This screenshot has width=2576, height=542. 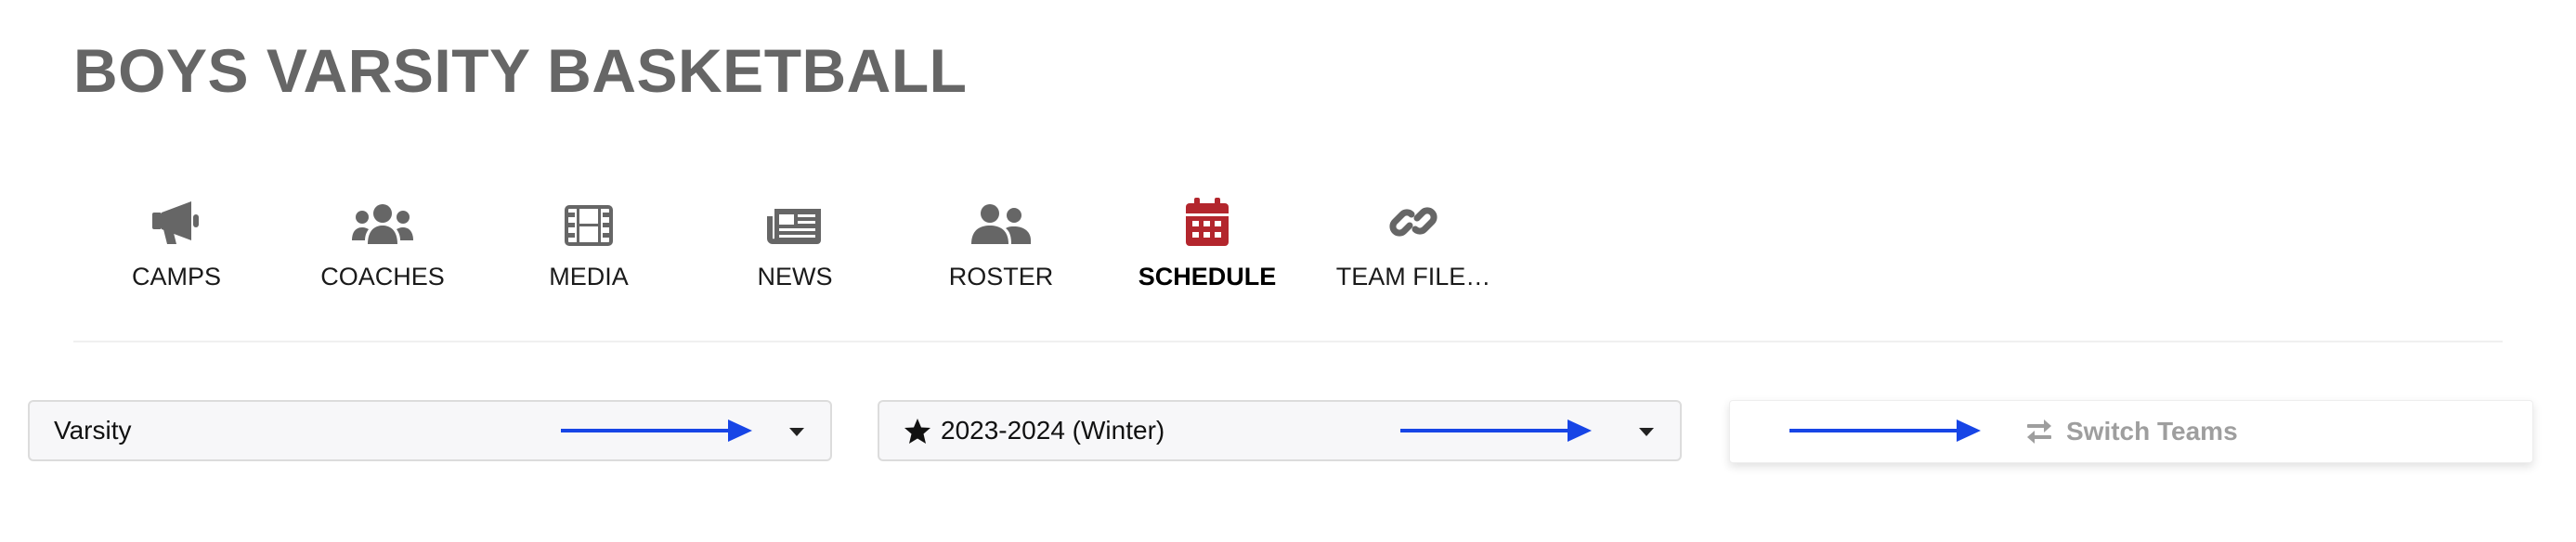 I want to click on nav-item-camps: CAMPS, so click(x=177, y=241).